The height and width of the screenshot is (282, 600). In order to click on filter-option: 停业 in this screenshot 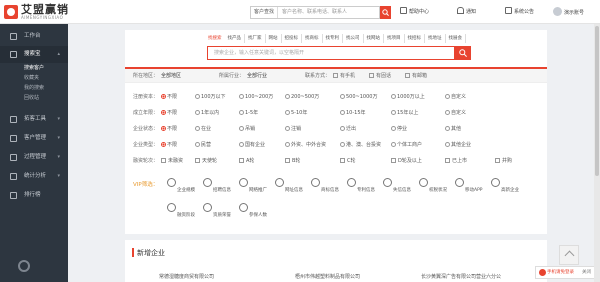, I will do `click(399, 129)`.